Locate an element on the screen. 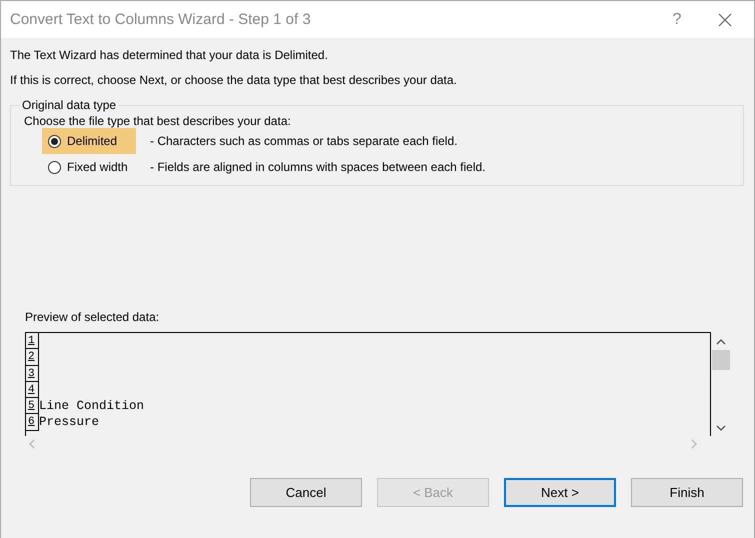 Image resolution: width=755 pixels, height=538 pixels. window-title: Convert Text to Columns Wizard - Step 1 of 3 is located at coordinates (161, 19).